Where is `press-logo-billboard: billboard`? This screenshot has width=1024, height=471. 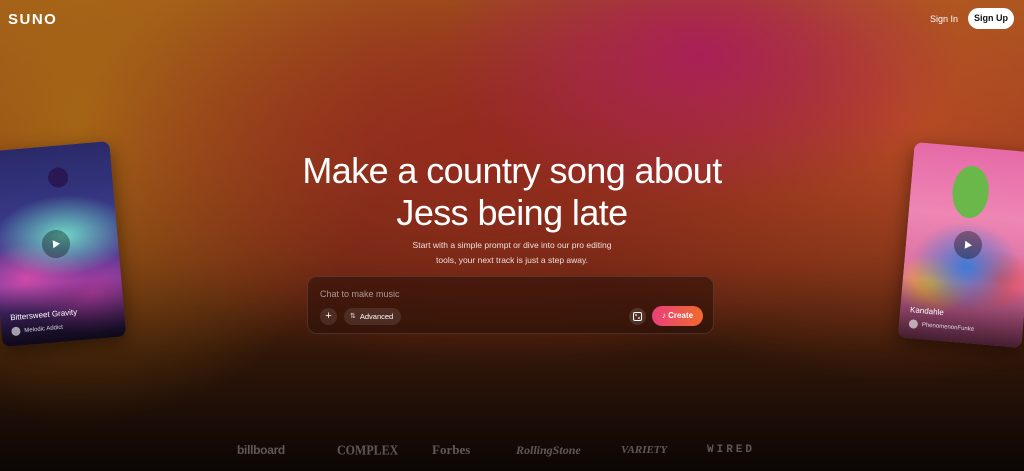 press-logo-billboard: billboard is located at coordinates (261, 450).